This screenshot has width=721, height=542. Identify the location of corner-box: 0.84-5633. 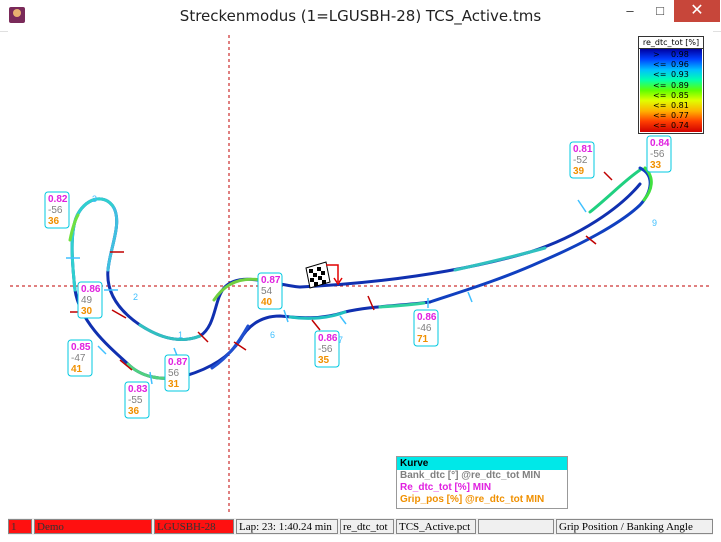
(659, 154).